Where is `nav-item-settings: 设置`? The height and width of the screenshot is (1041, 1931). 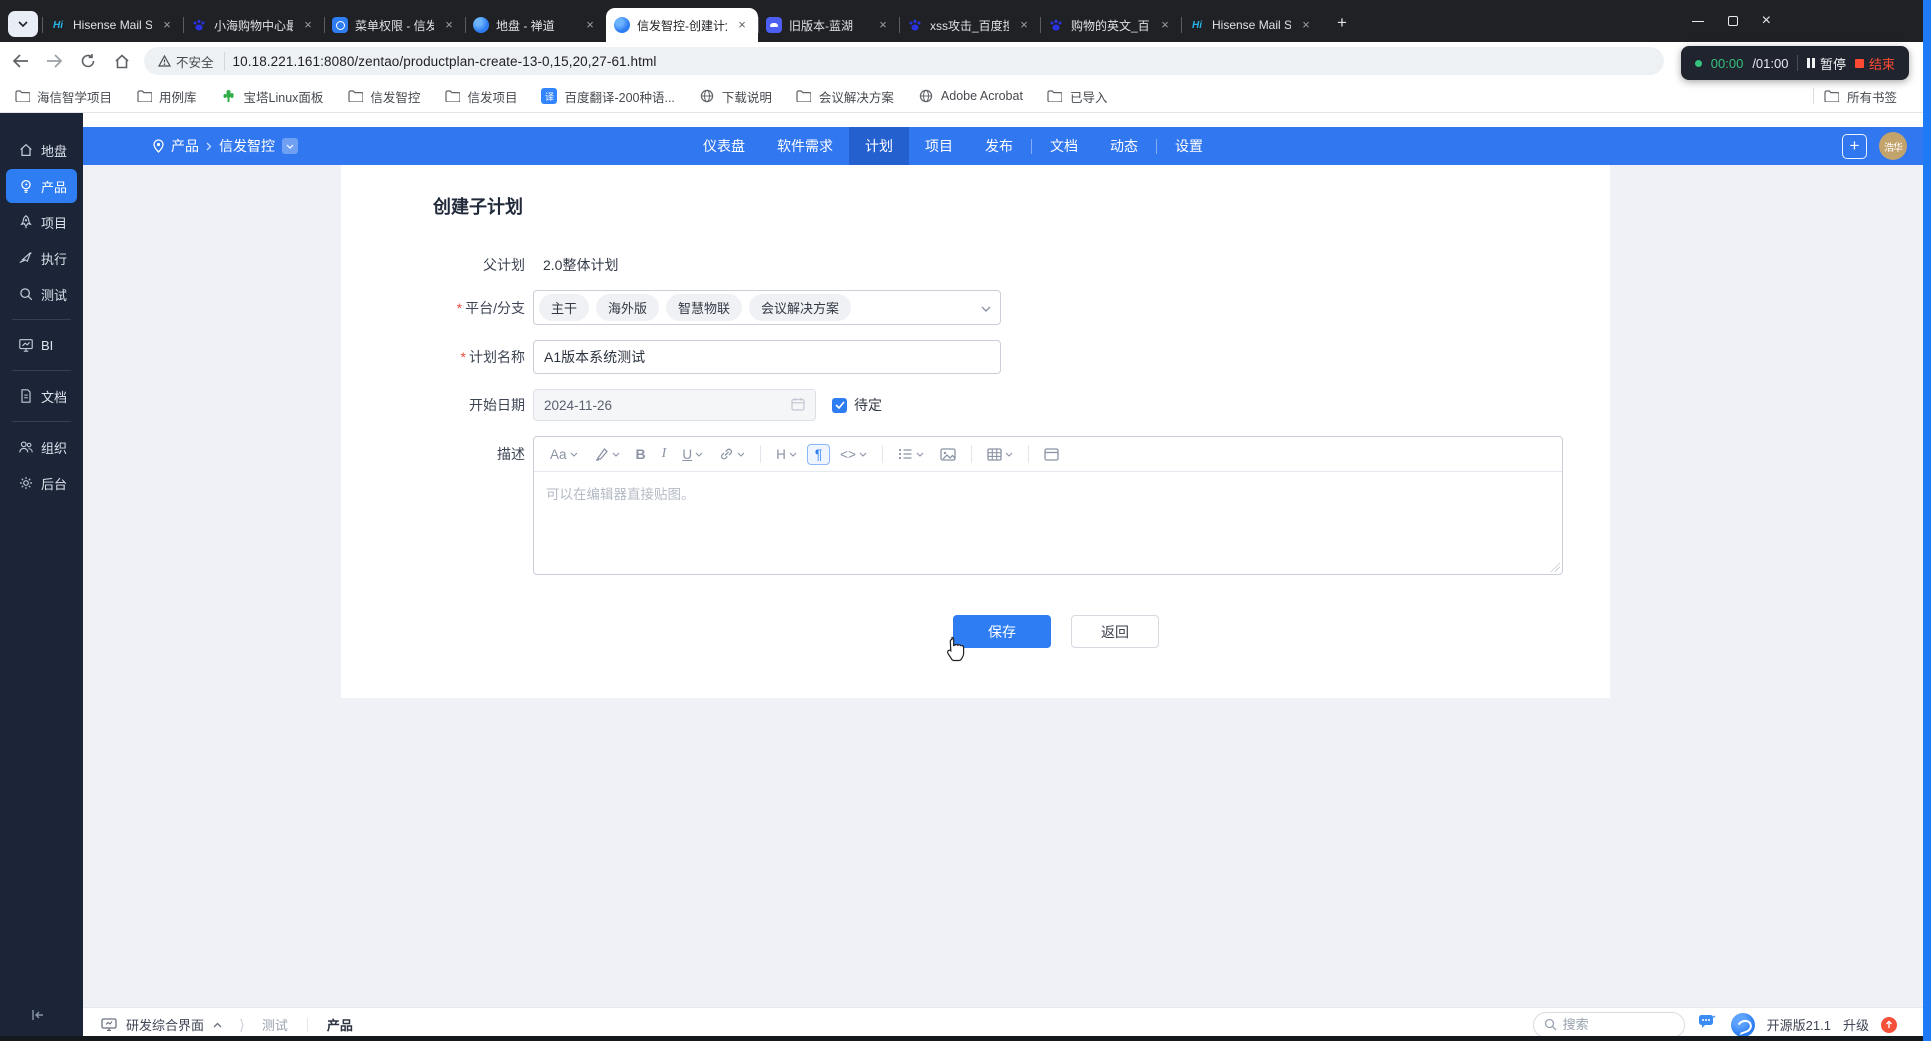
nav-item-settings: 设置 is located at coordinates (1189, 146).